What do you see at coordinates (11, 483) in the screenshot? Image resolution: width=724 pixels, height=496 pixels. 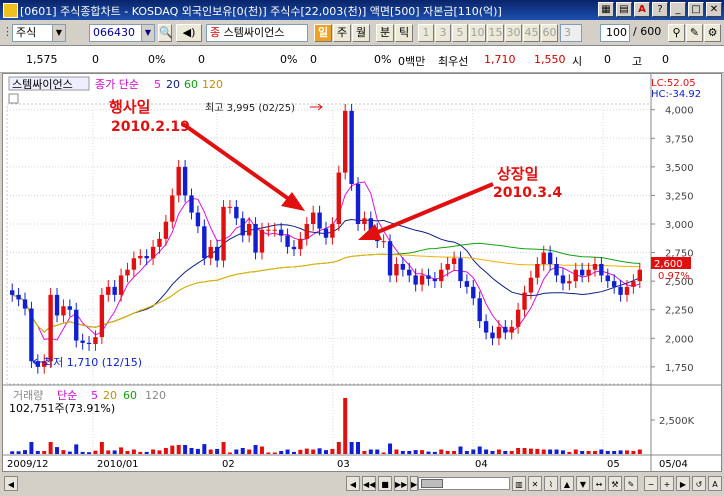 I see `scroll-left-icon: ◀` at bounding box center [11, 483].